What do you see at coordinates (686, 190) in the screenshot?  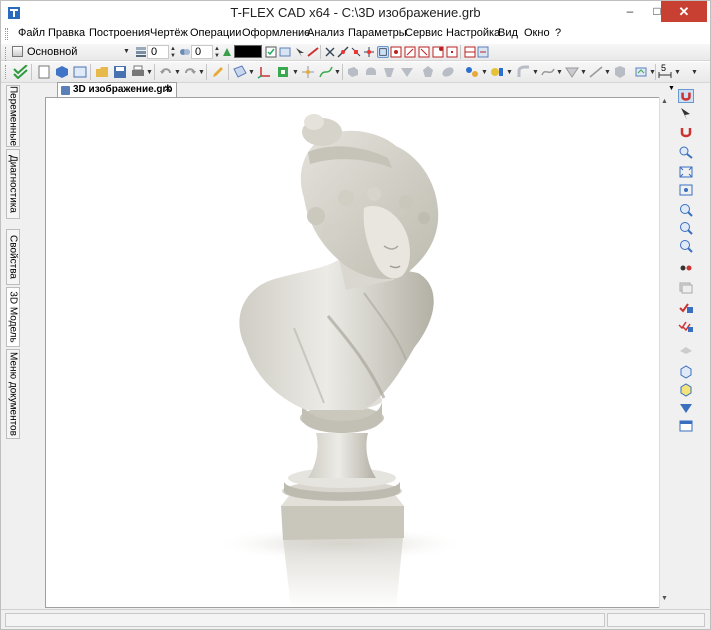 I see `zoom-all-icon` at bounding box center [686, 190].